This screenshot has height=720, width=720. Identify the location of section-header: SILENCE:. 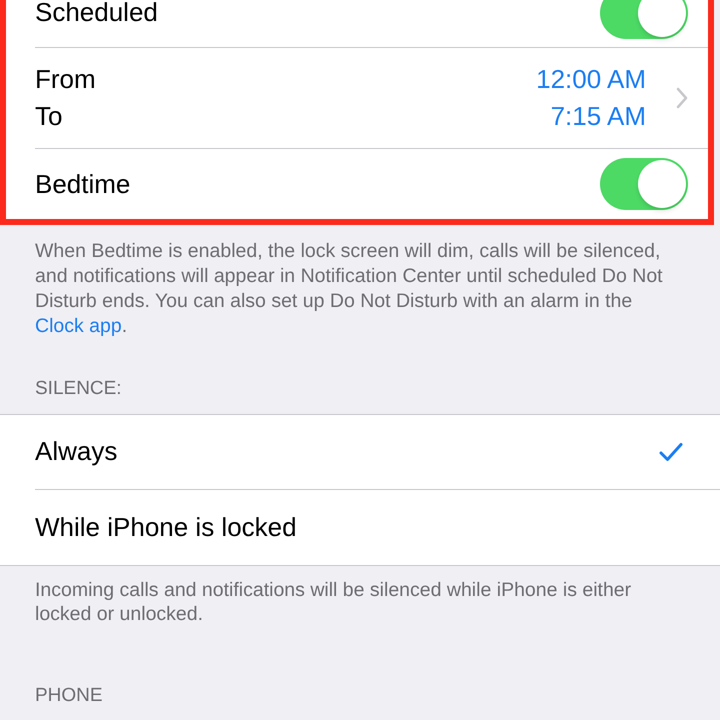
(78, 389).